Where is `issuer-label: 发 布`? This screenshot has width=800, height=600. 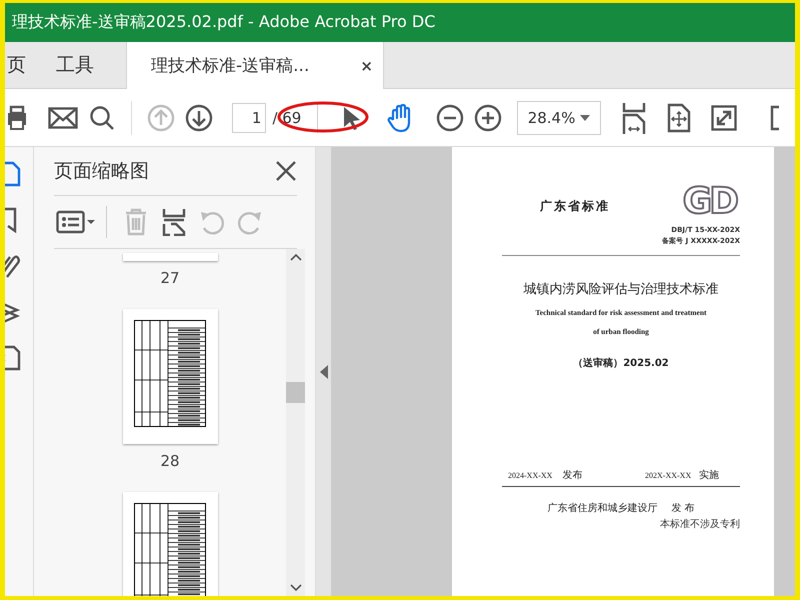 issuer-label: 发 布 is located at coordinates (683, 508).